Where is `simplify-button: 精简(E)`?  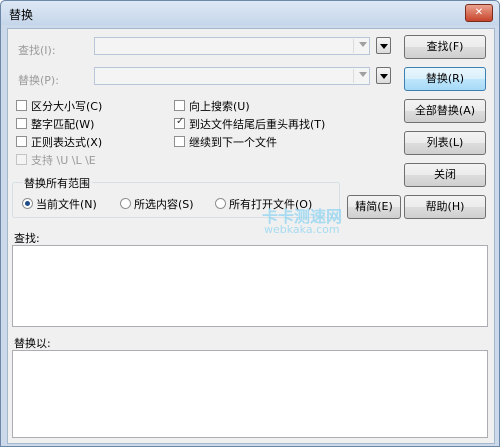
simplify-button: 精简(E) is located at coordinates (374, 207).